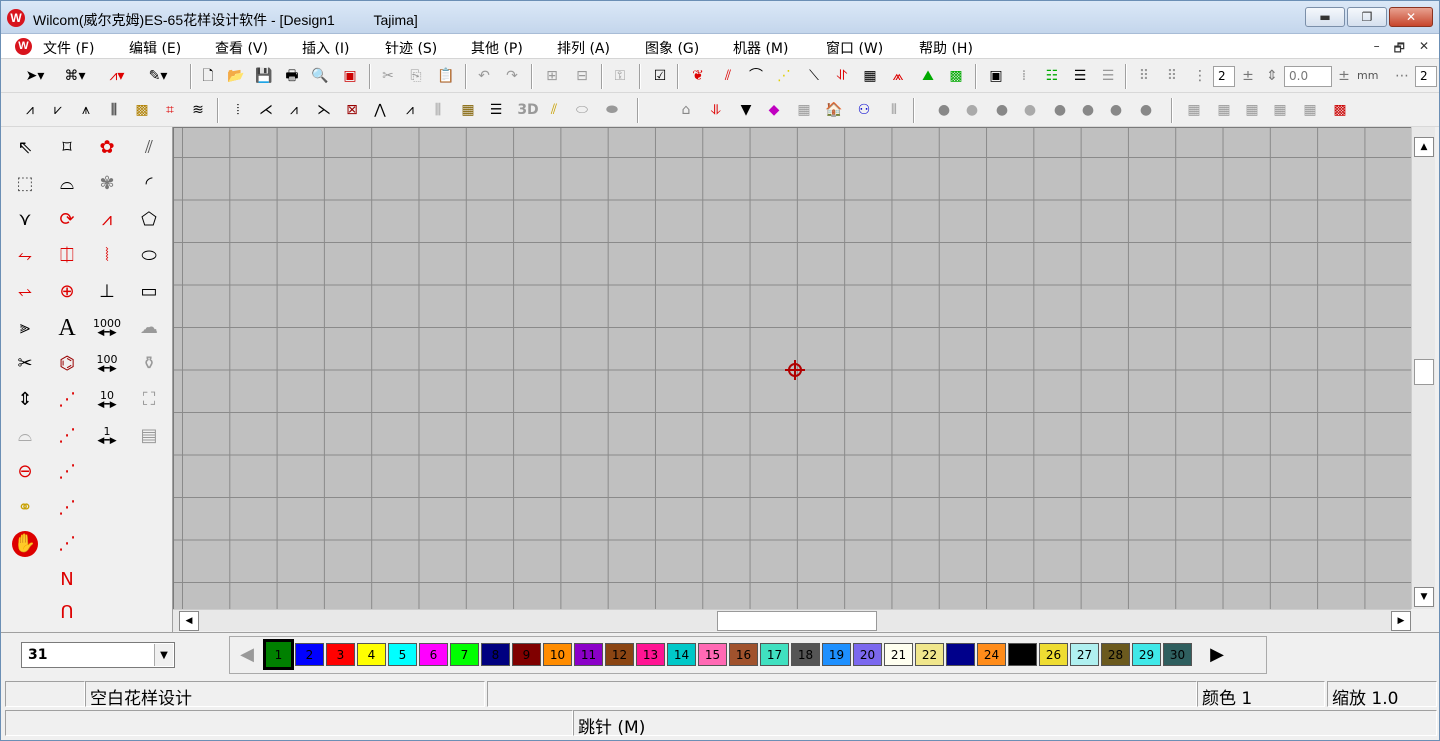 This screenshot has width=1440, height=741. I want to click on travel-1-button: 1 ◀━▶, so click(107, 436).